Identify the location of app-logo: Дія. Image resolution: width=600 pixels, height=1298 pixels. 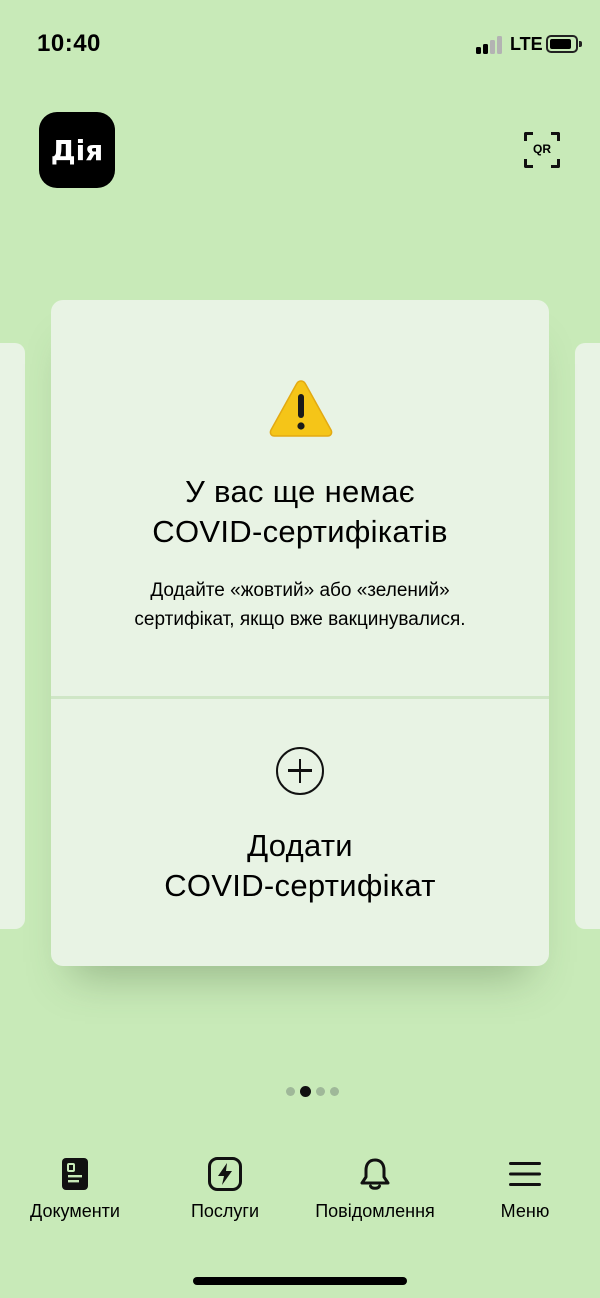
(77, 150).